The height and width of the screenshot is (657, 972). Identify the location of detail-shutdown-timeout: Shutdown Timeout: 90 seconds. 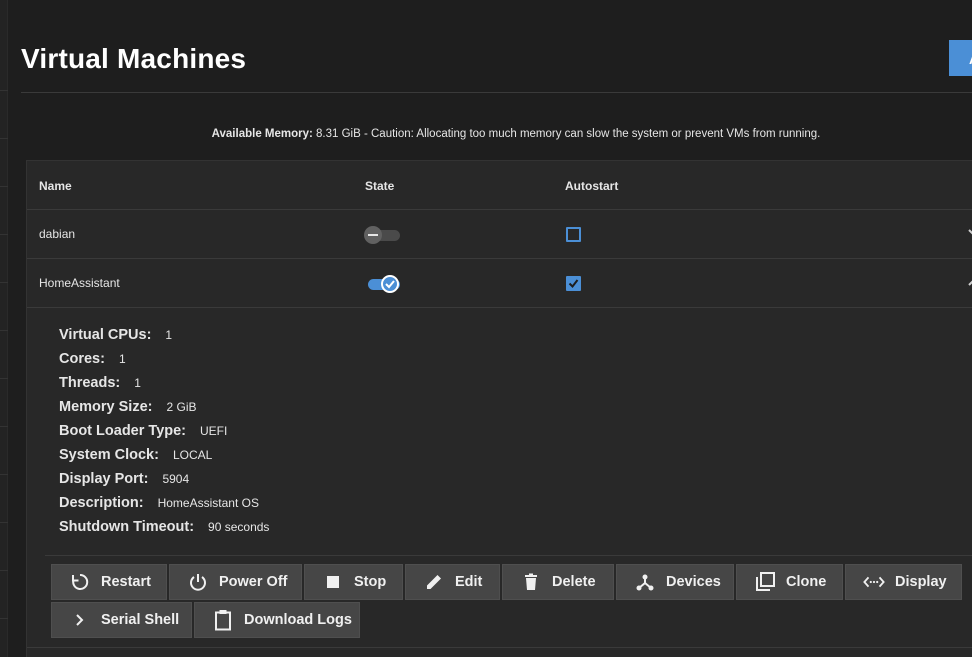
(164, 531).